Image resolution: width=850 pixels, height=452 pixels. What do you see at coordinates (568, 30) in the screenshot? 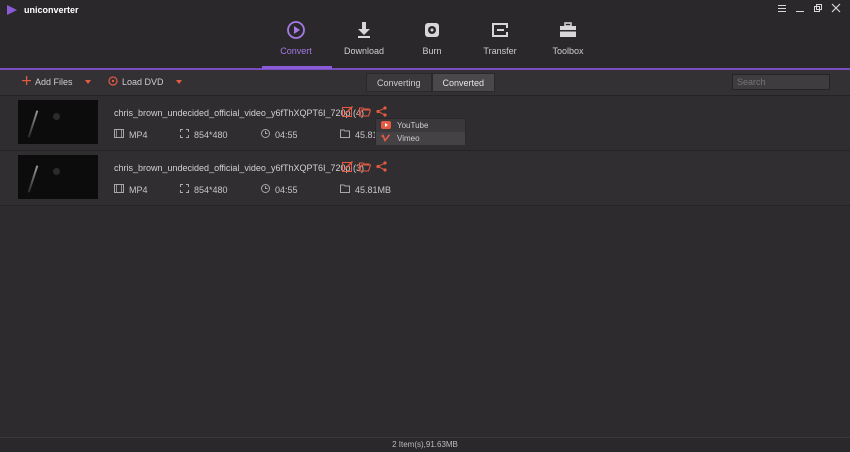
I see `toolbox-icon` at bounding box center [568, 30].